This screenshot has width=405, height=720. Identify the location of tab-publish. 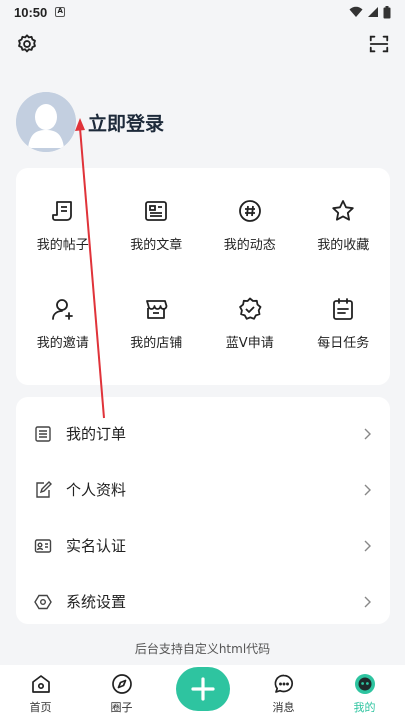
(202, 692).